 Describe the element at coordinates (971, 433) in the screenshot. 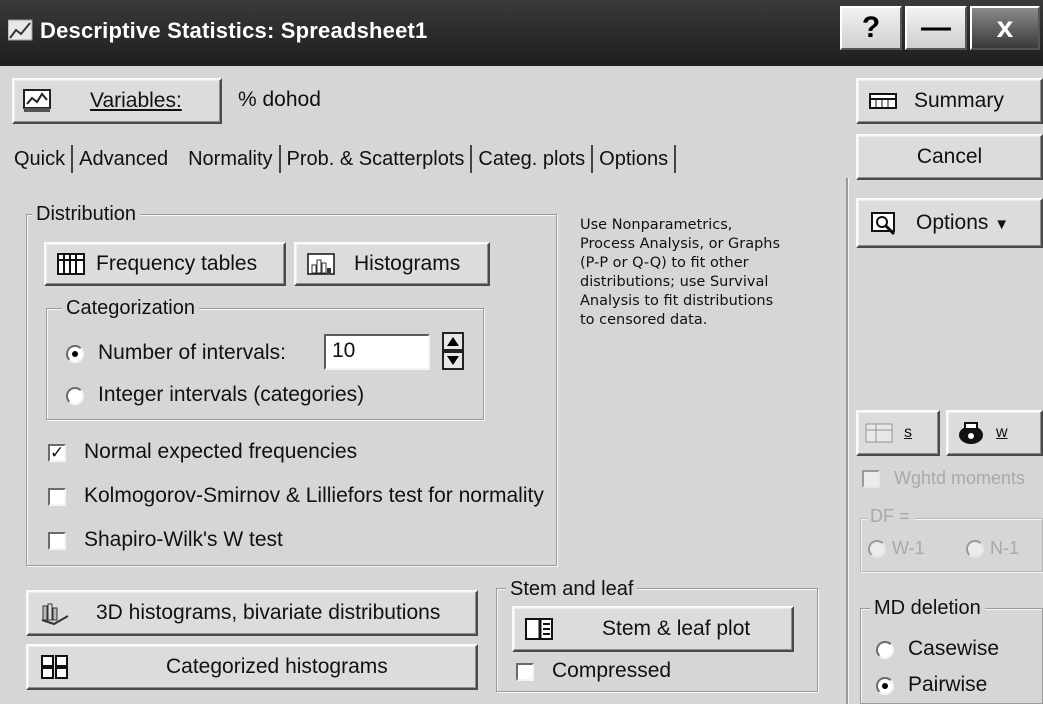

I see `weight-icon` at that location.